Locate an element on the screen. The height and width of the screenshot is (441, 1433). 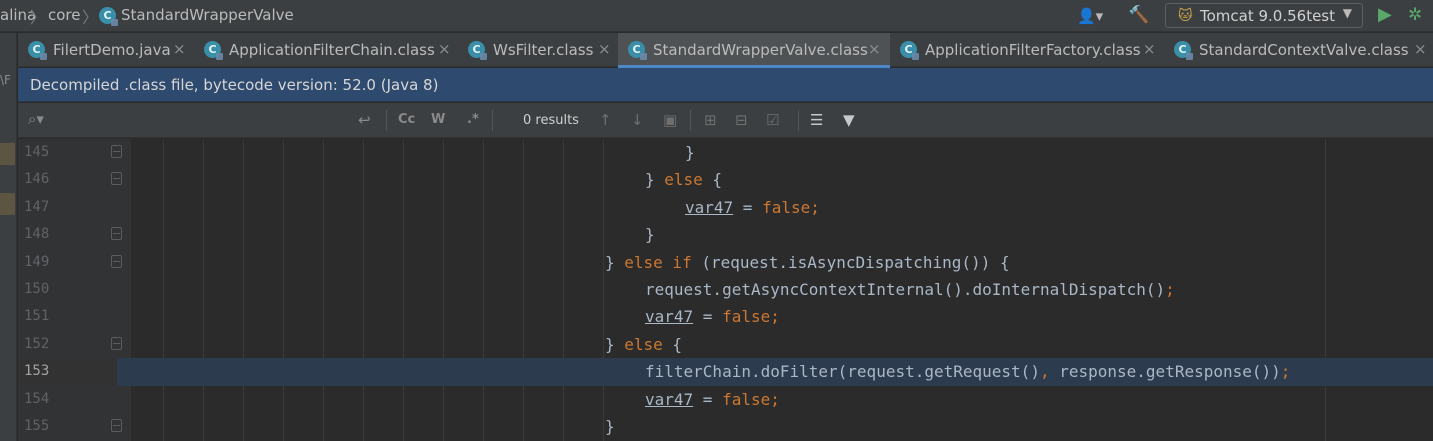
line-number: 150 is located at coordinates (37, 289).